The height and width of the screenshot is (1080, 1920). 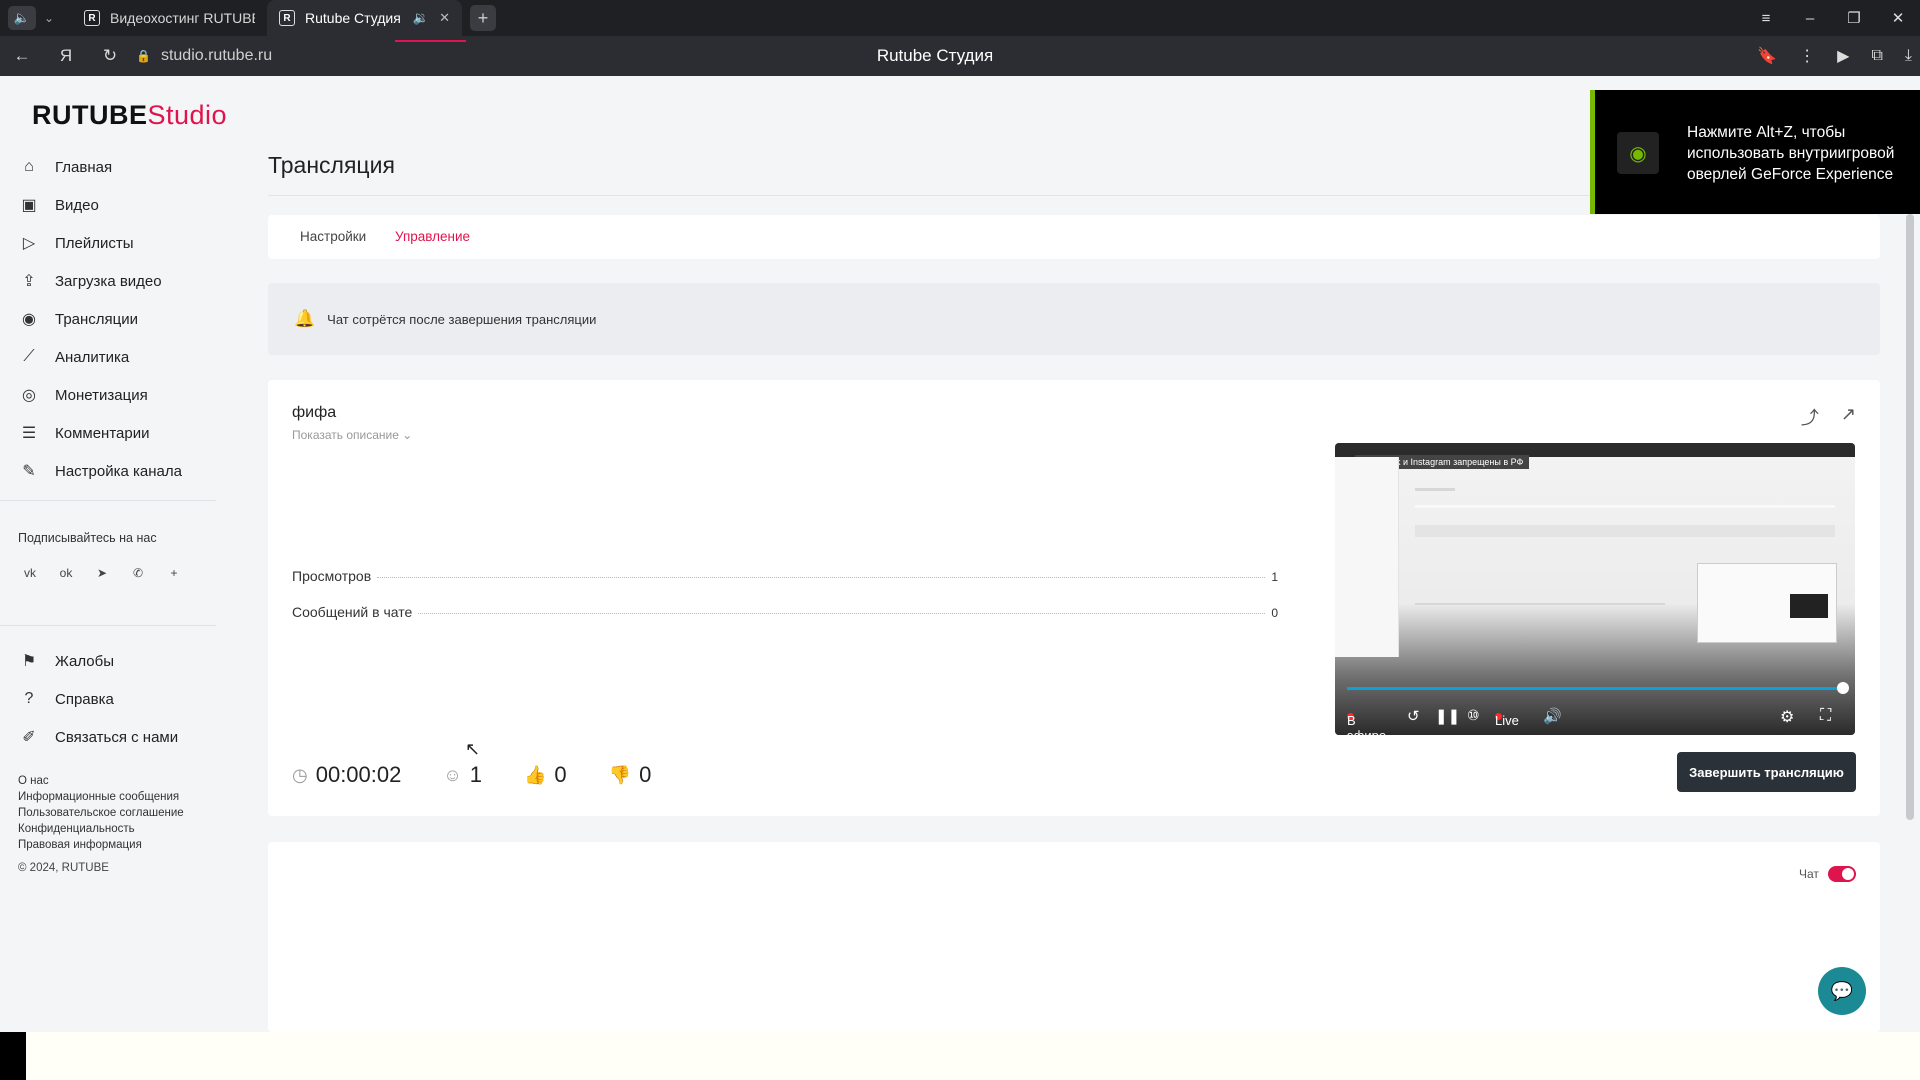 What do you see at coordinates (118, 471) in the screenshot?
I see `sidebar-item-label: Настройка канала` at bounding box center [118, 471].